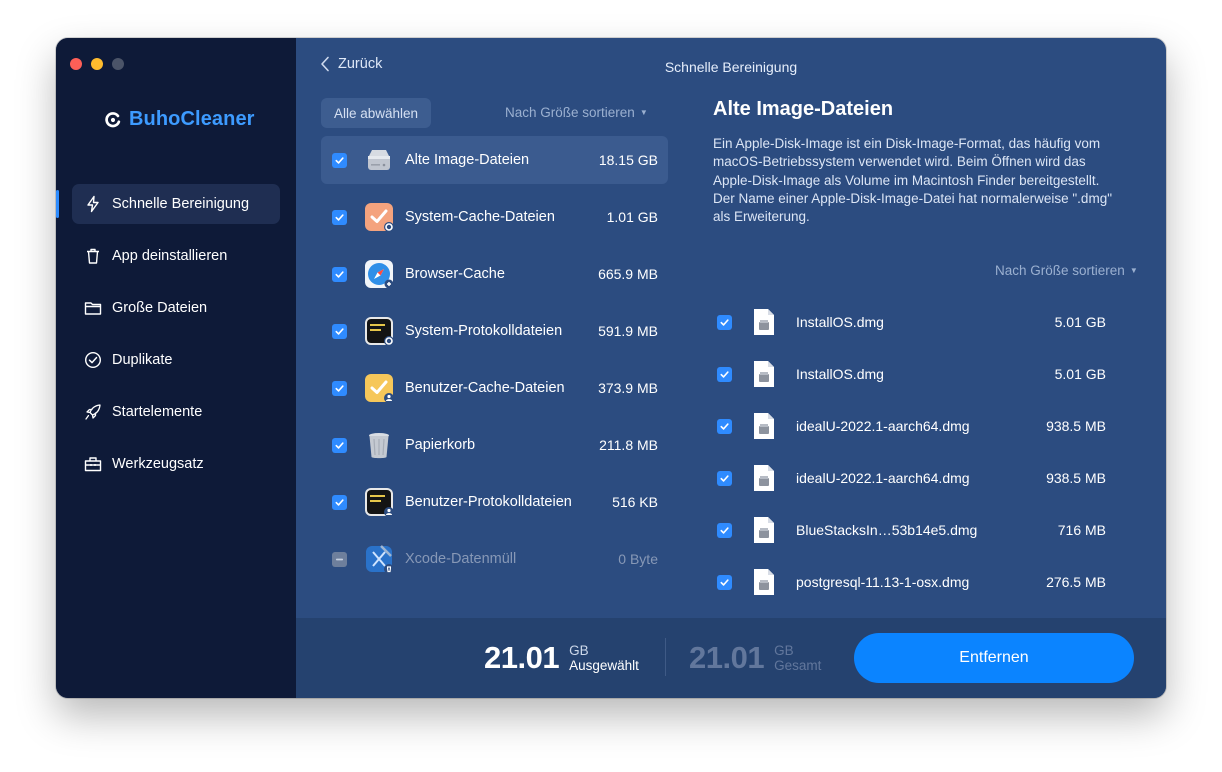  What do you see at coordinates (883, 582) in the screenshot?
I see `file-name: postgresql-11.13-1-osx.dmg` at bounding box center [883, 582].